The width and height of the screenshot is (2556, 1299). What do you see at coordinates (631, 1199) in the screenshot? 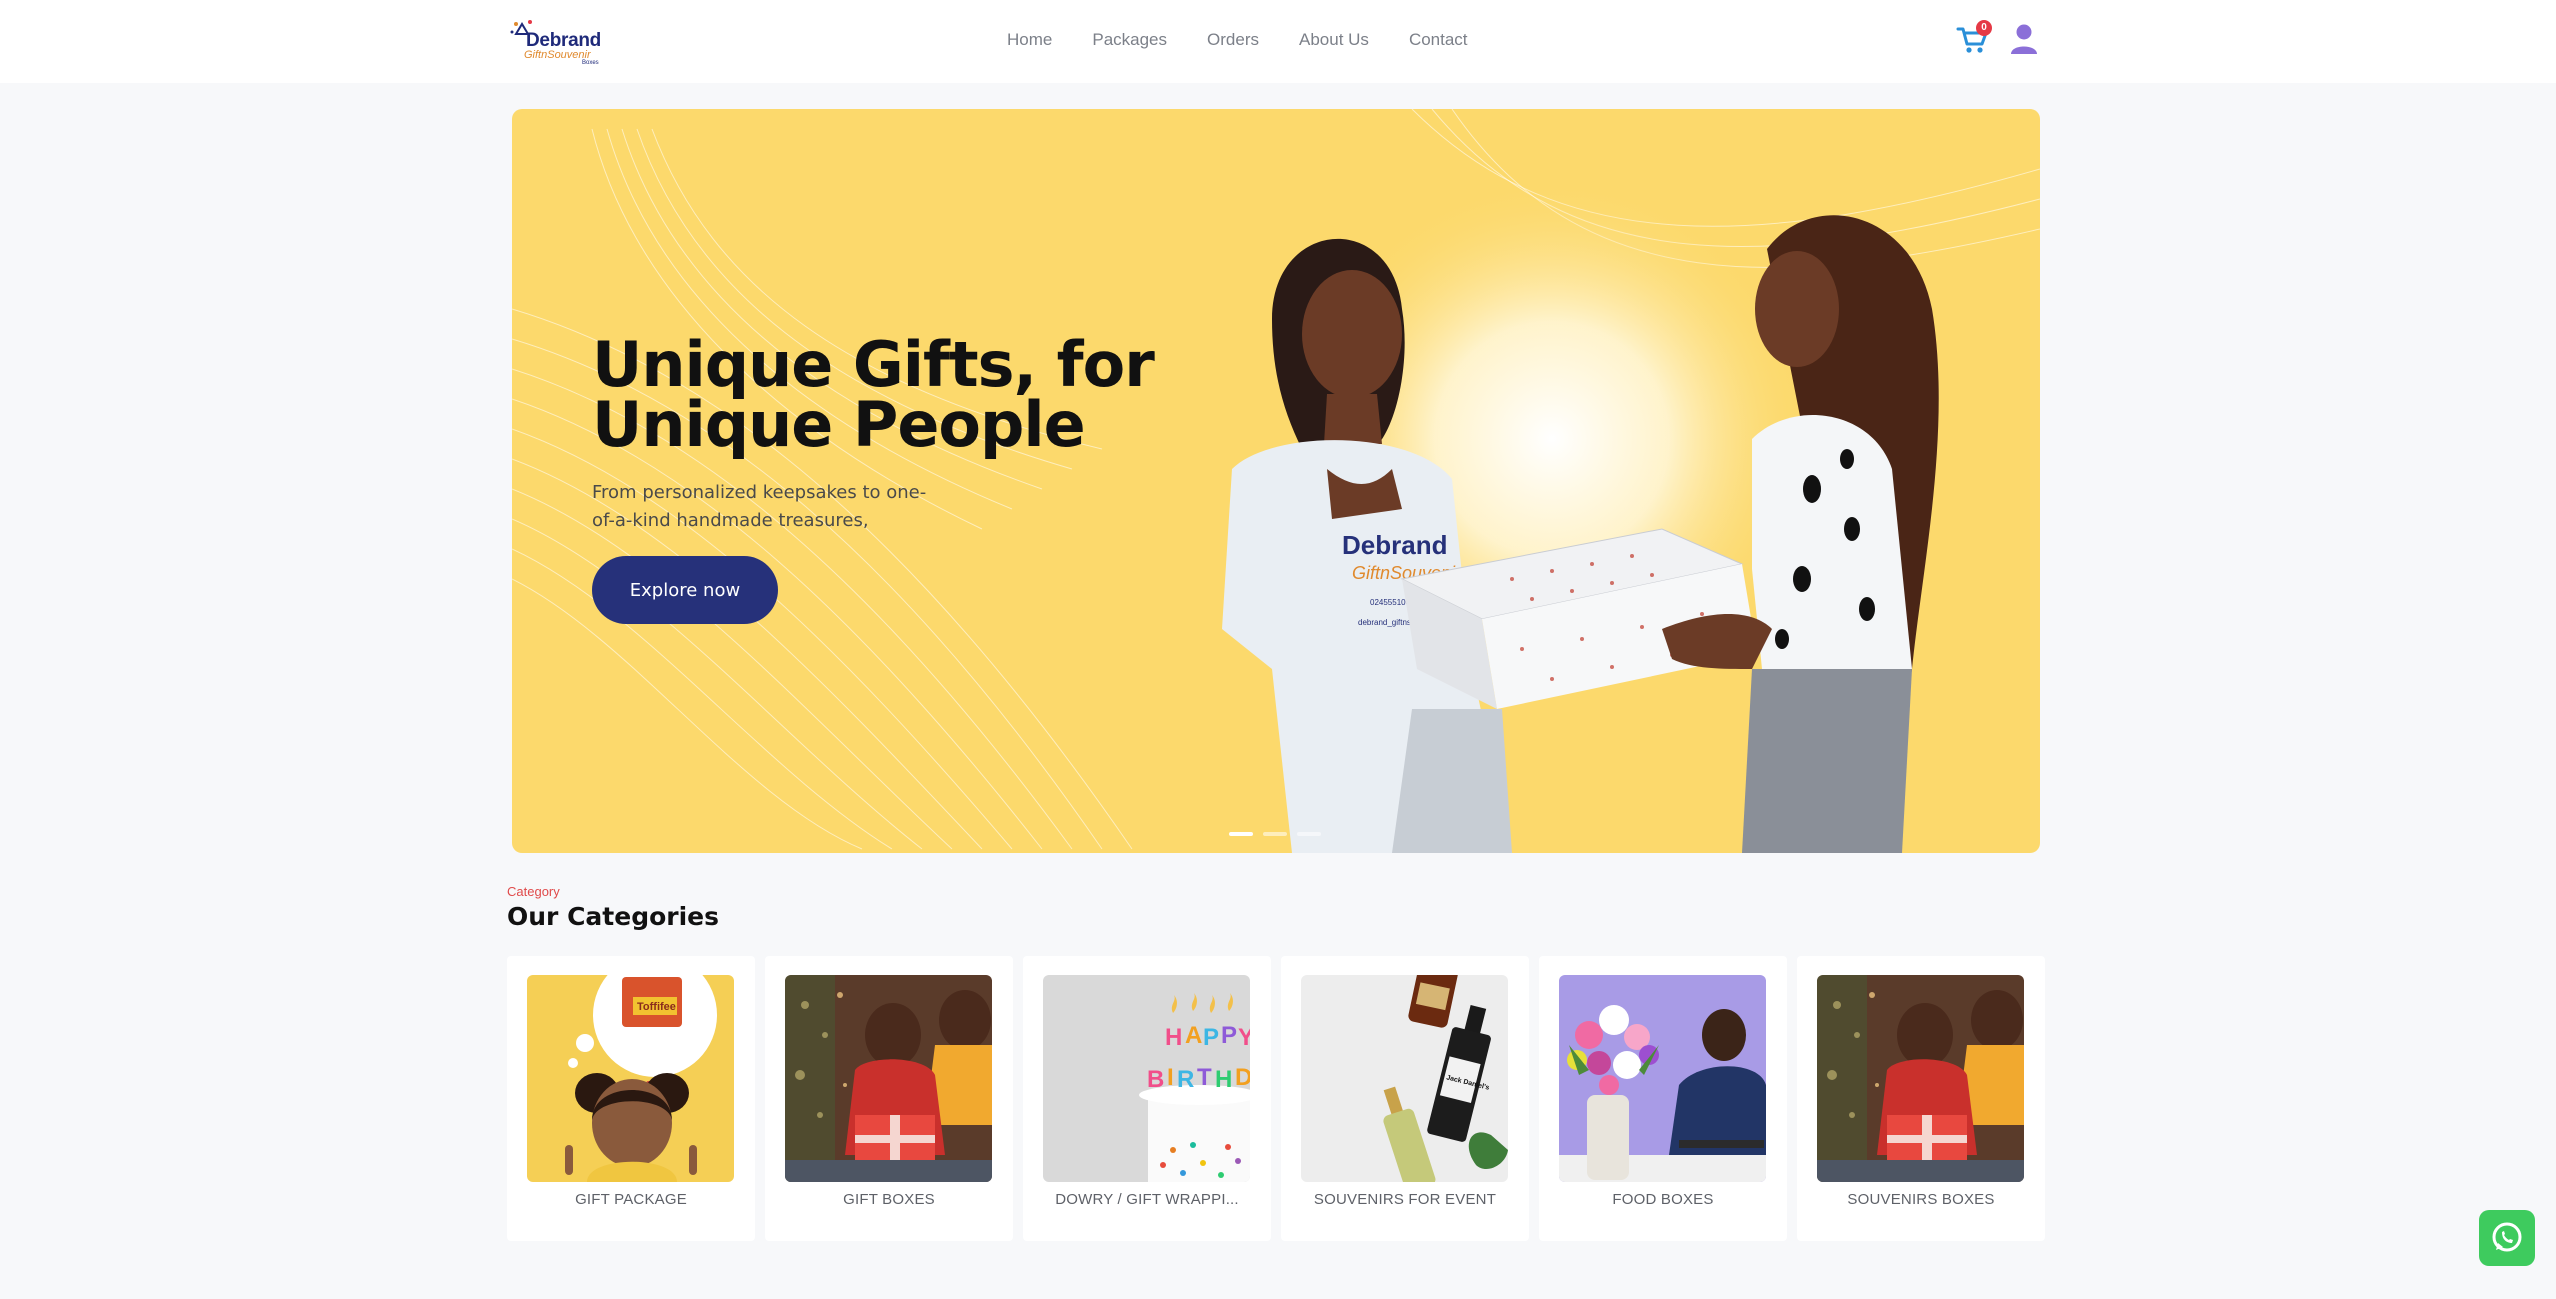
I see `category-label: GIFT PACKAGE` at bounding box center [631, 1199].